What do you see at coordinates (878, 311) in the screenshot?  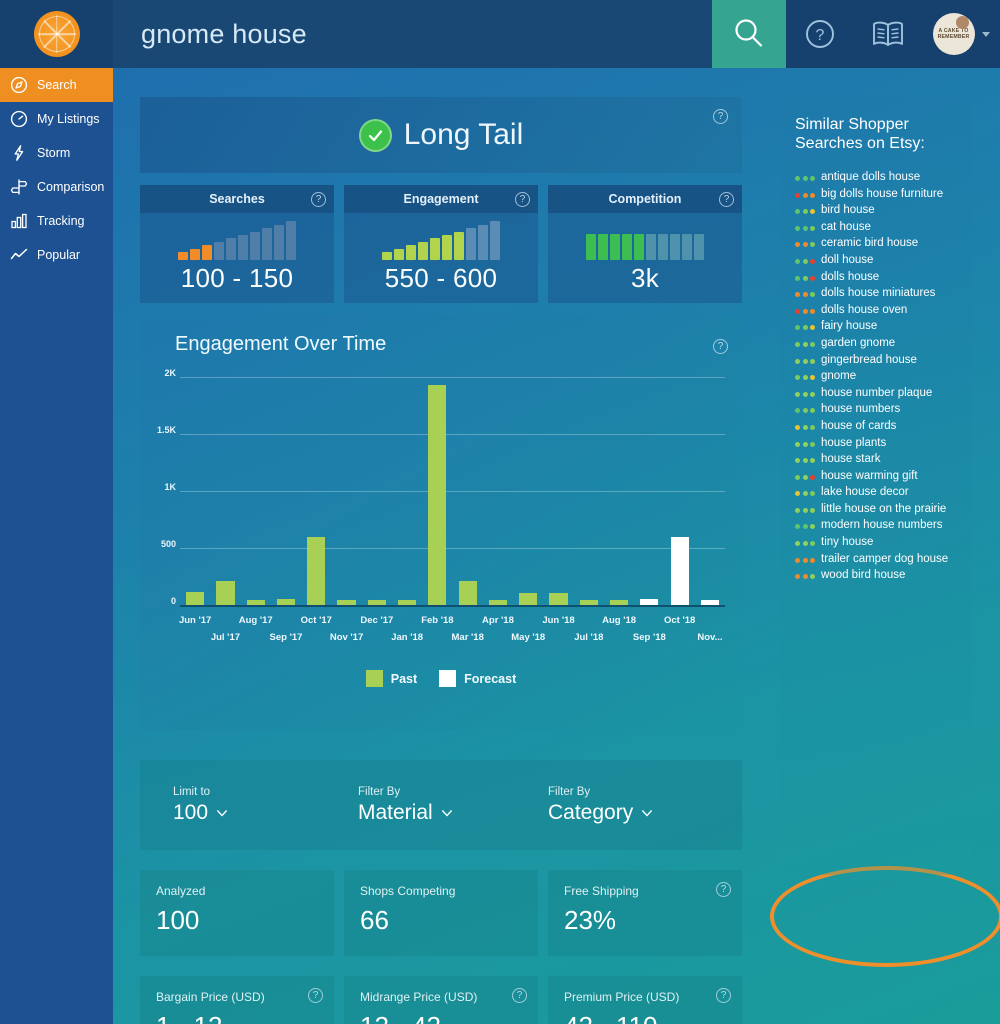 I see `similar-search-item: dolls house oven` at bounding box center [878, 311].